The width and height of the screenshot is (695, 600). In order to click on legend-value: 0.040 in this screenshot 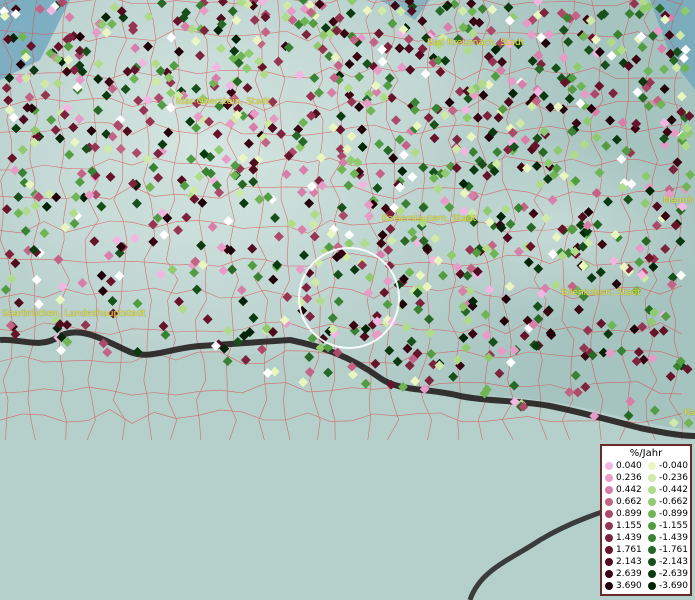, I will do `click(629, 466)`.